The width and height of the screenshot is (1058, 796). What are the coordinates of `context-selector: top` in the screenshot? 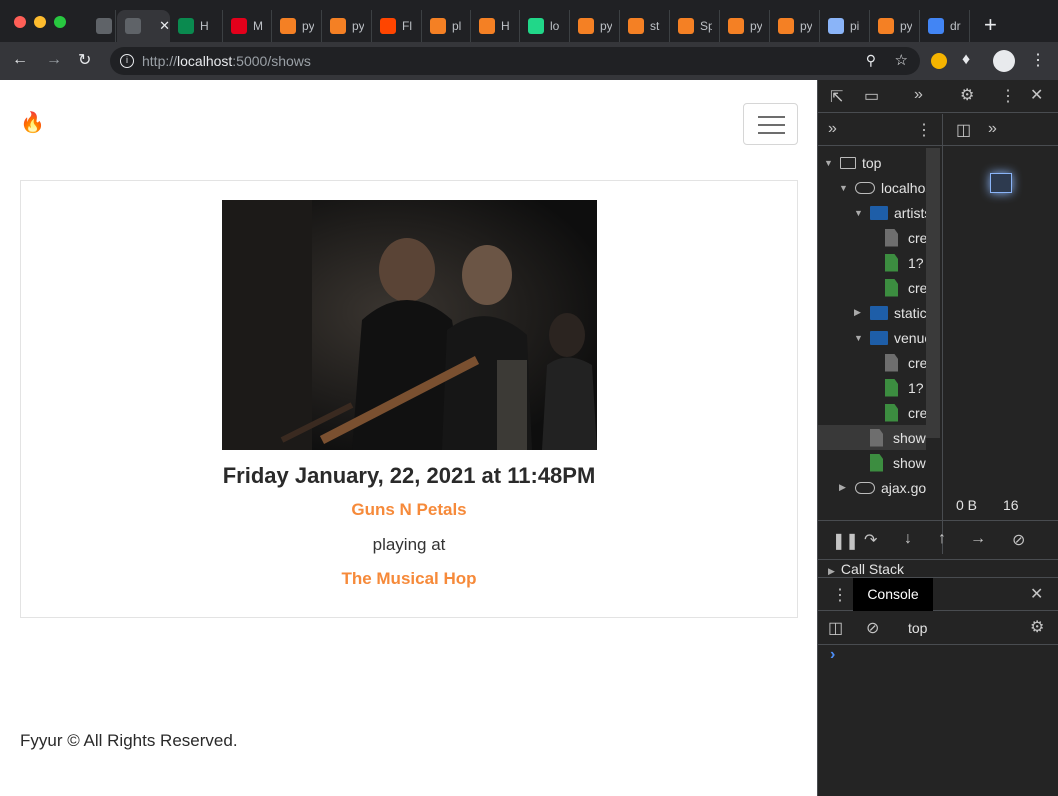 It's located at (917, 628).